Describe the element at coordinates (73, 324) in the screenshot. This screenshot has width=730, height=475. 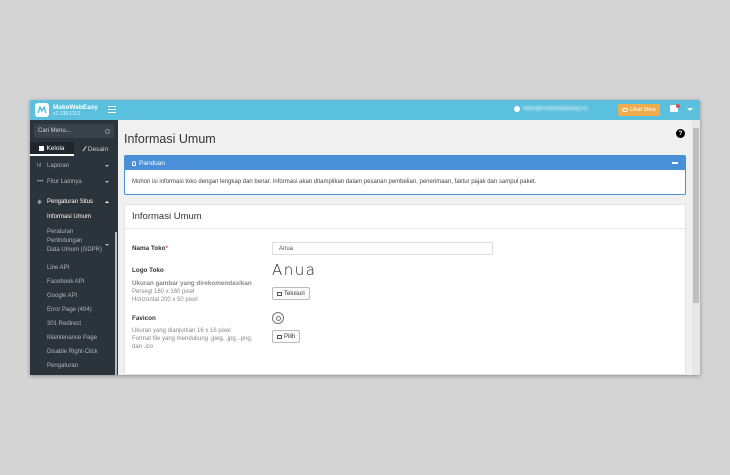
I see `sidebar-subitem-301-redirect: 301 Redirect` at that location.